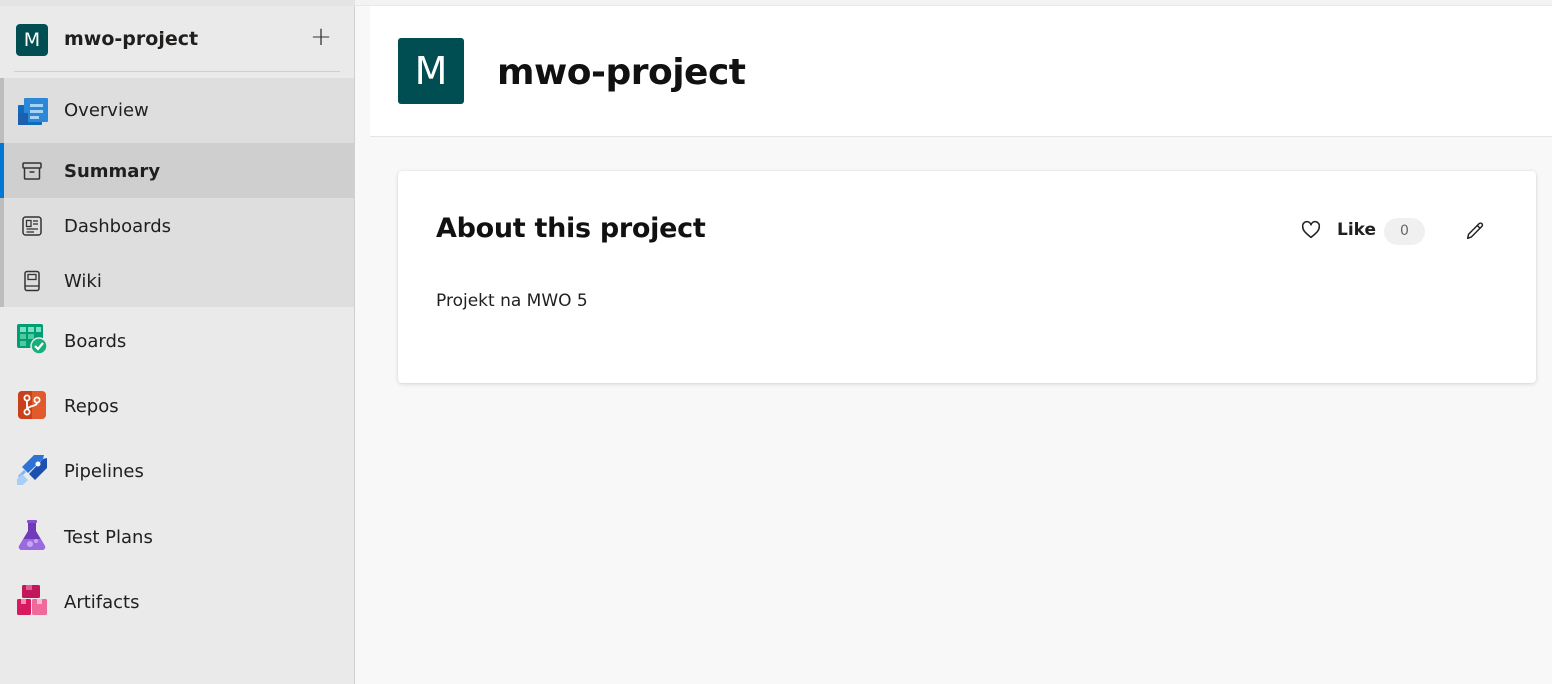 The height and width of the screenshot is (684, 1552). What do you see at coordinates (32, 40) in the screenshot?
I see `project-avatar: M` at bounding box center [32, 40].